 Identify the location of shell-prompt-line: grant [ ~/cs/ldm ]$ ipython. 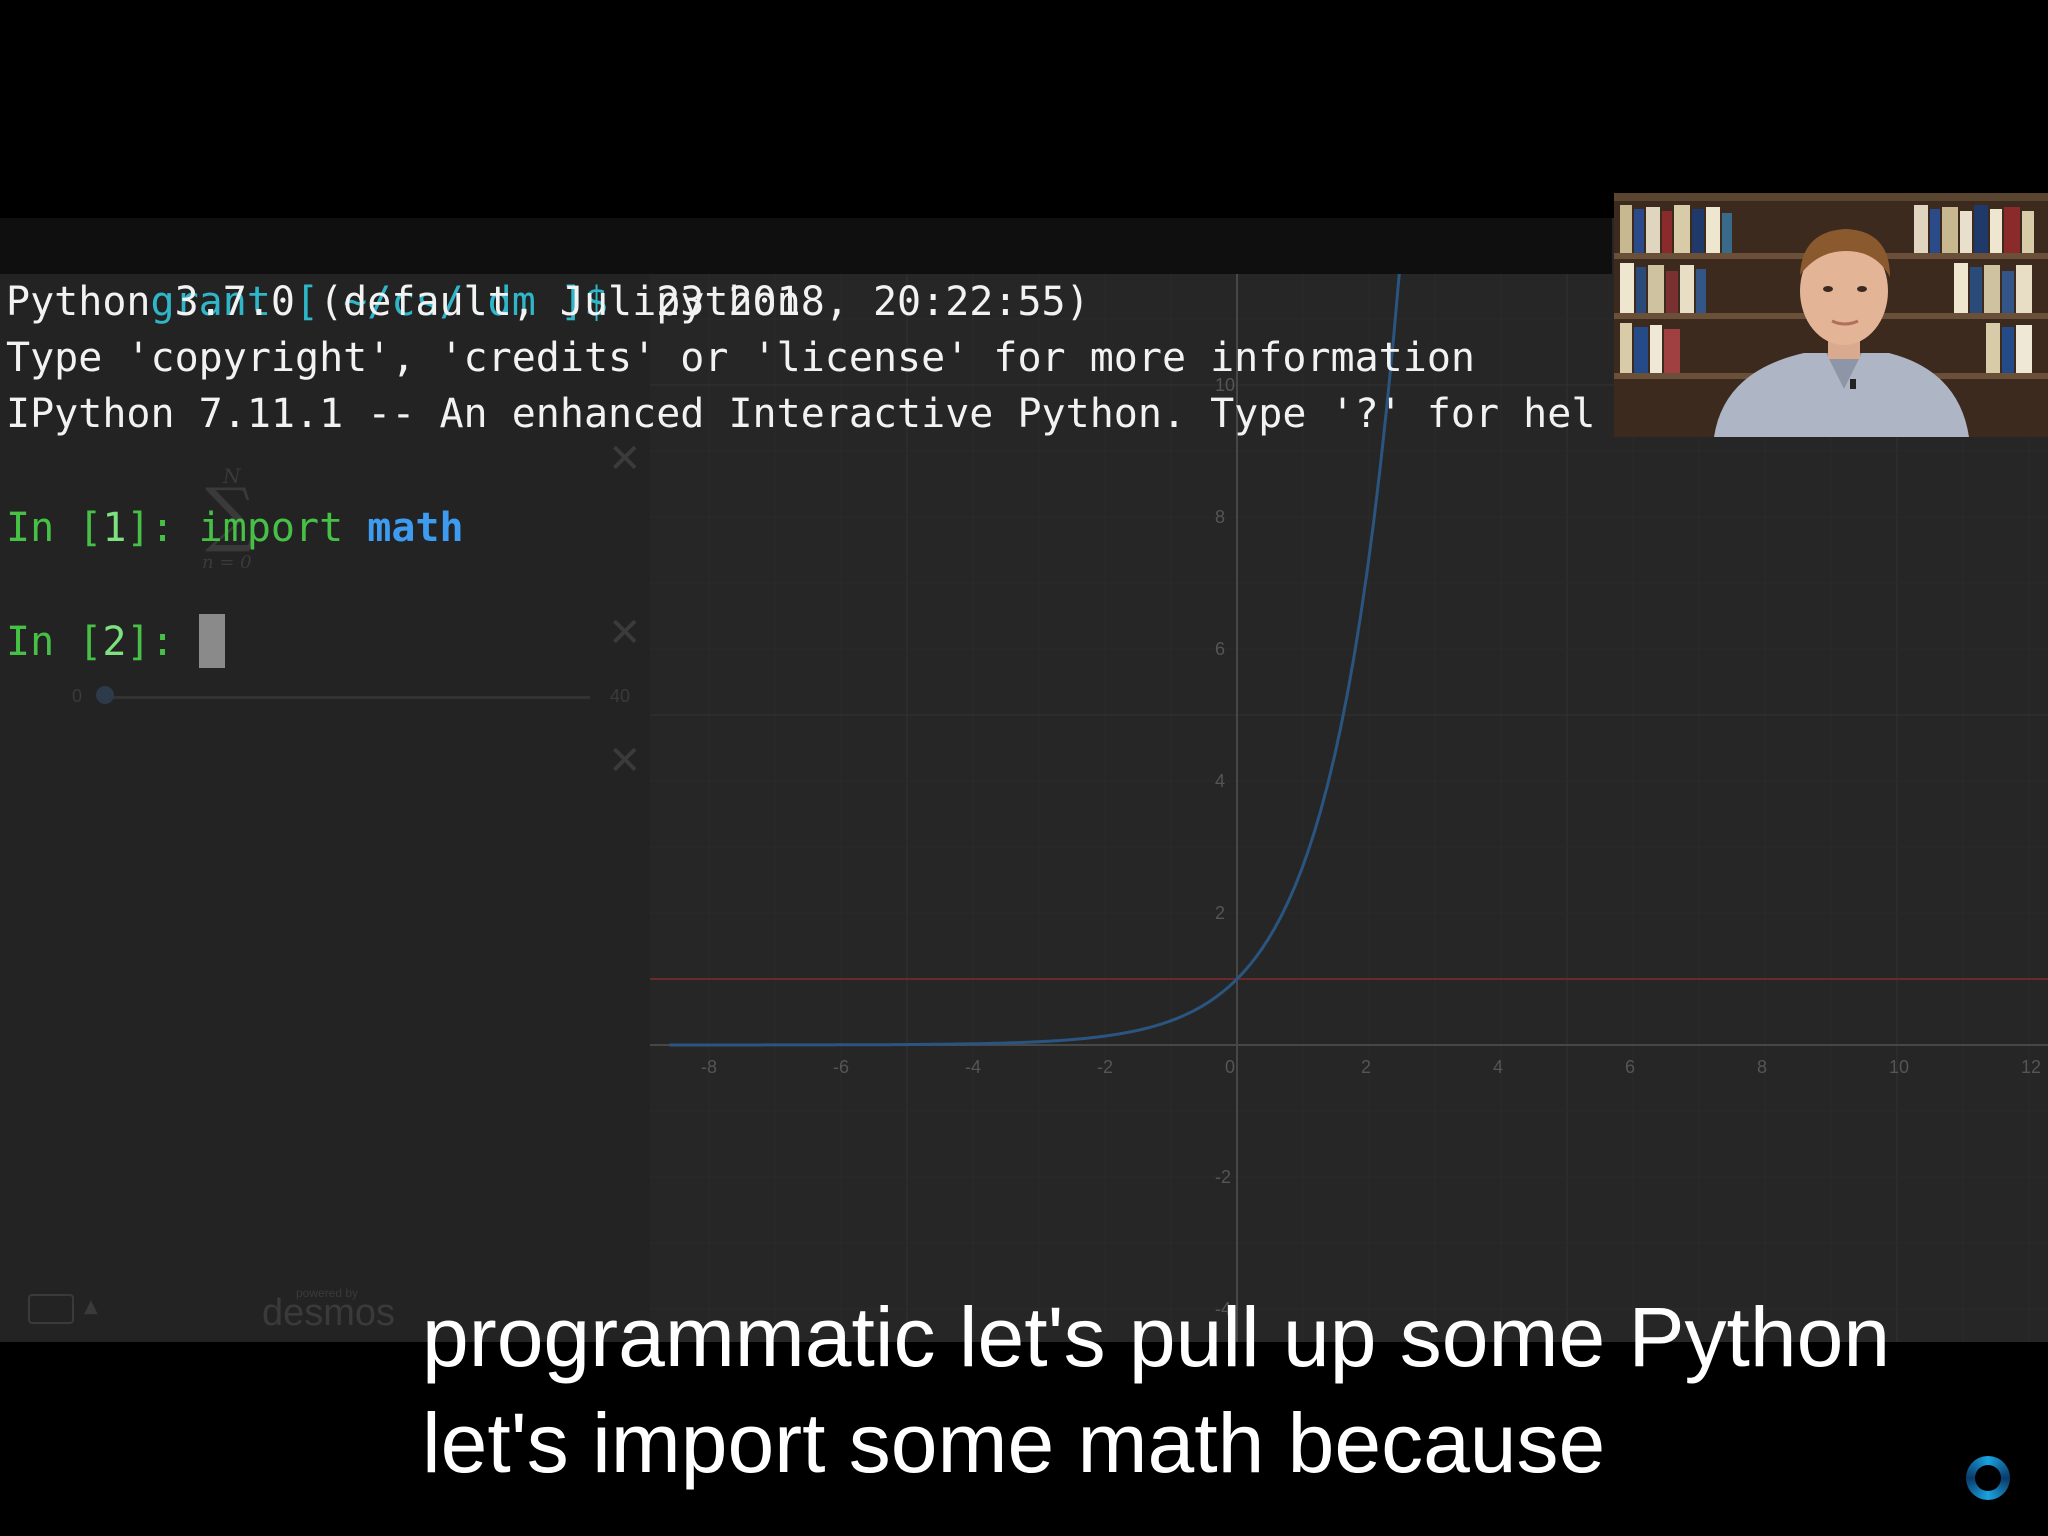
(403, 271).